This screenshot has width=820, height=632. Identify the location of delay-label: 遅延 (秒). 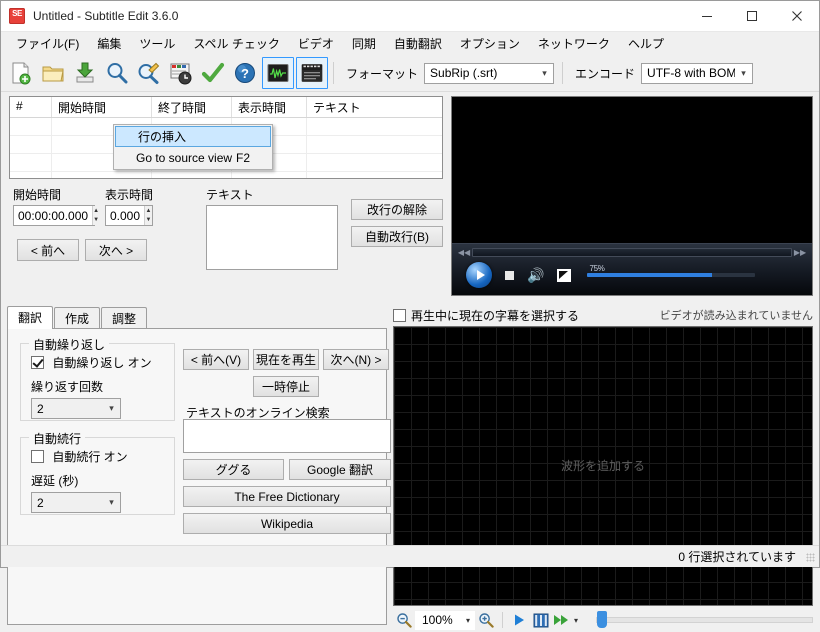
(55, 481).